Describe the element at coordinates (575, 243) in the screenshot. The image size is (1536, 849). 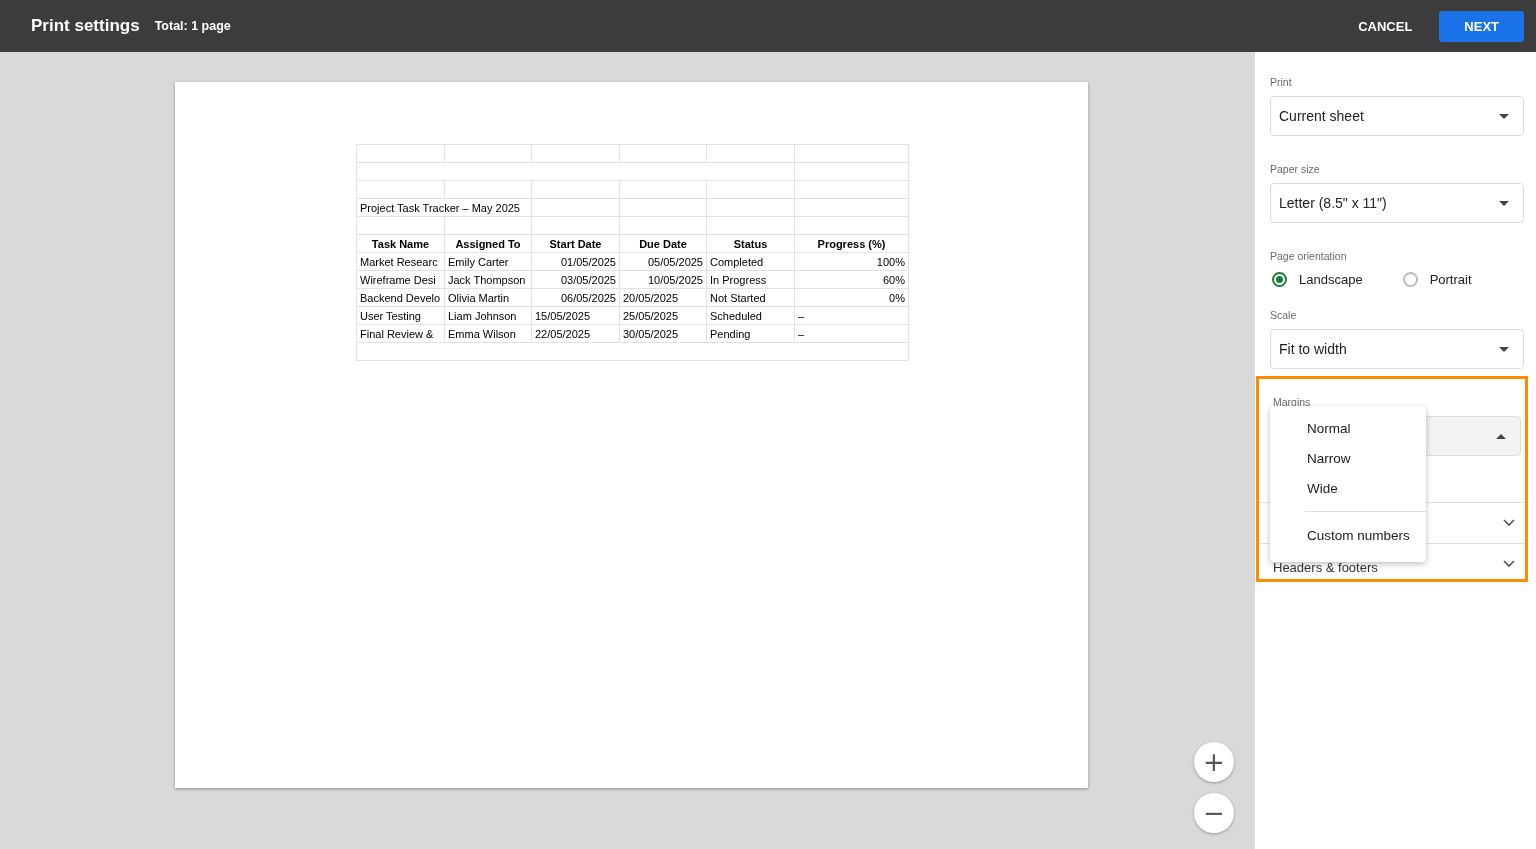
I see `column-header: Start Date` at that location.